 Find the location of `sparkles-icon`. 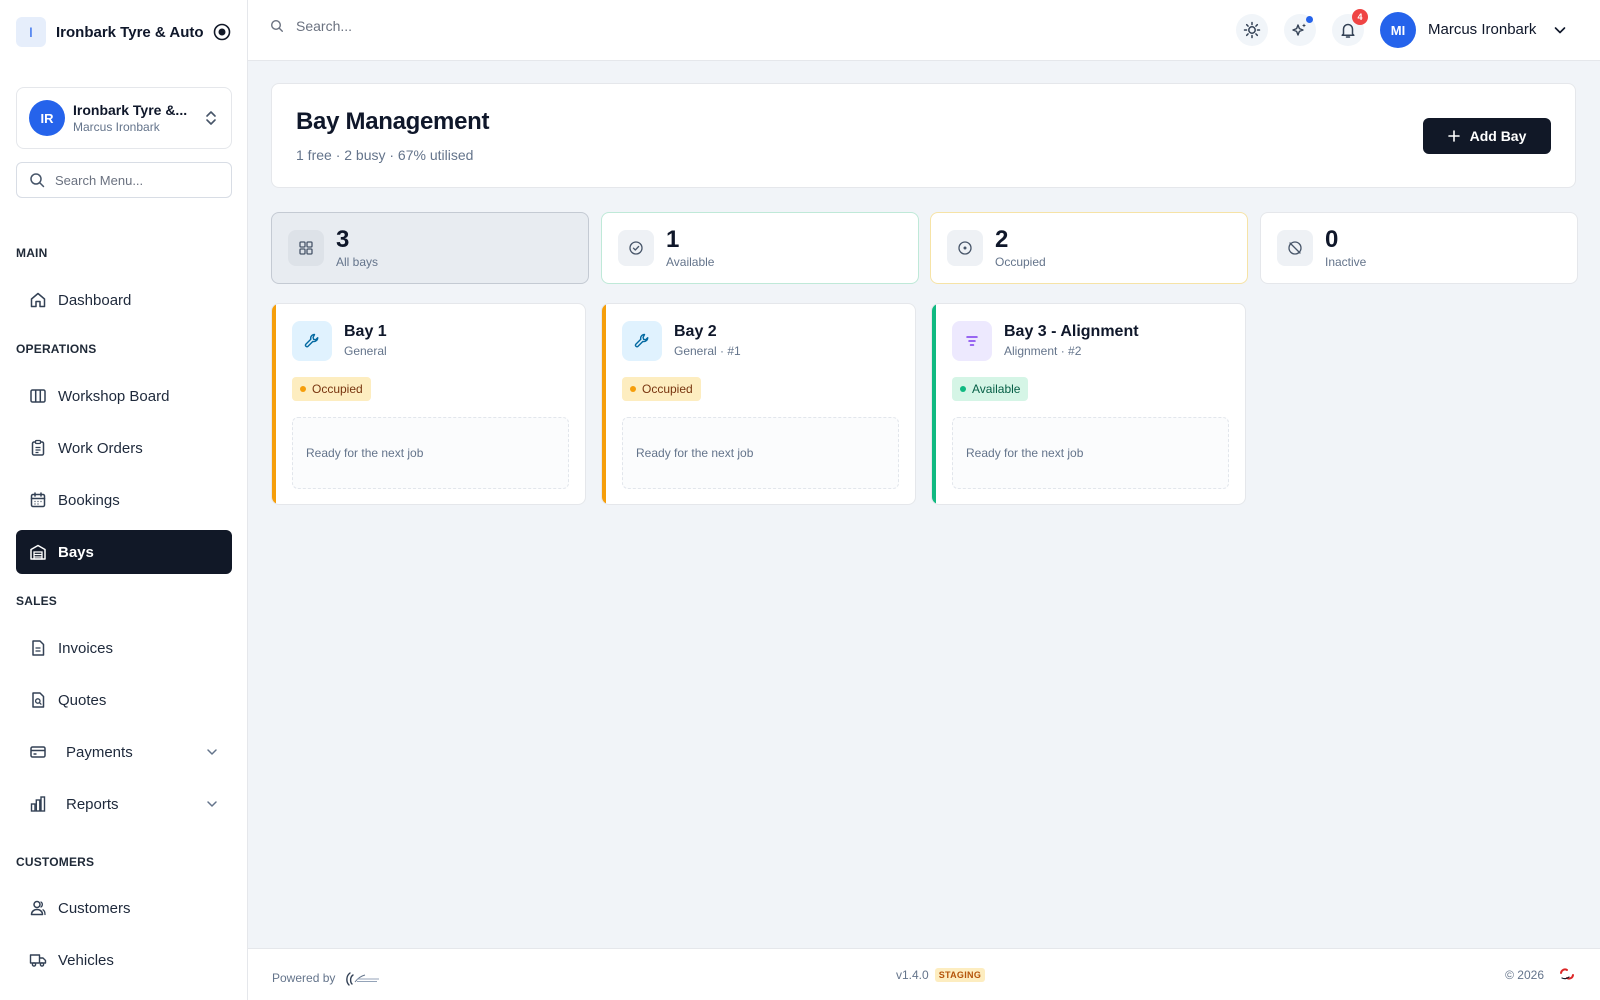

sparkles-icon is located at coordinates (1300, 30).